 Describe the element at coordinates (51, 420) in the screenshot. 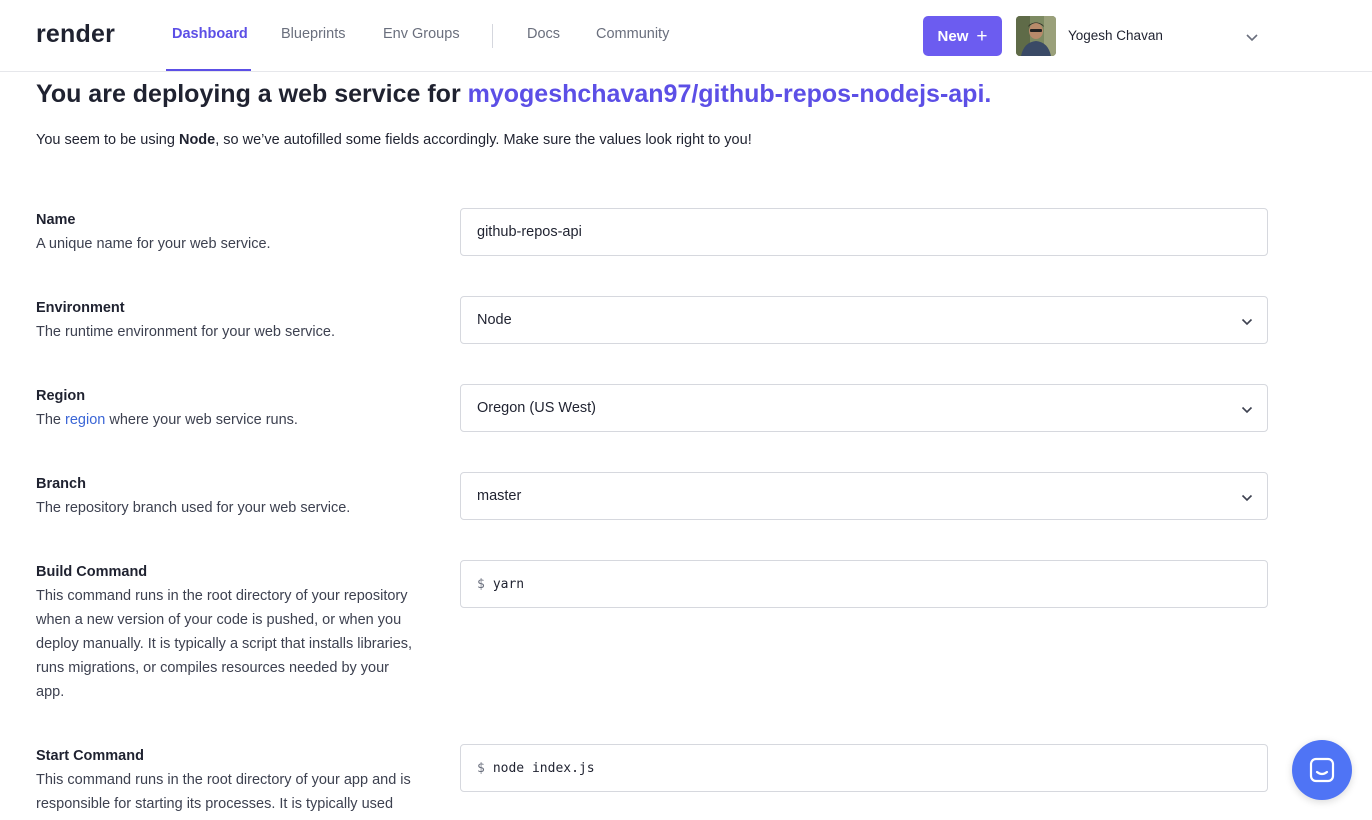

I see `region-description-prefix: The` at that location.